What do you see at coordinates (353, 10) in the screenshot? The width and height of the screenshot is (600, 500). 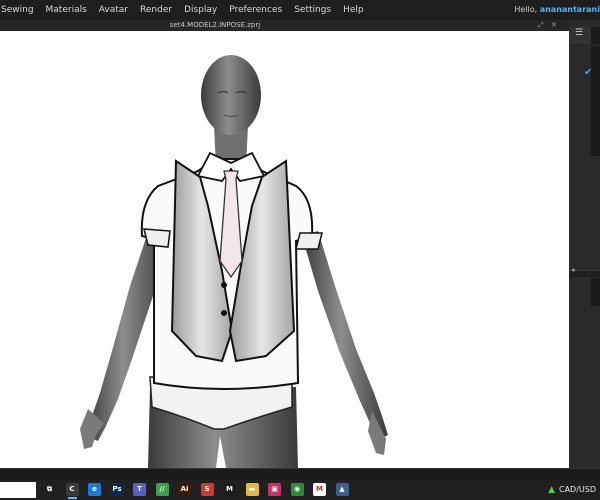 I see `menu-help: Help` at bounding box center [353, 10].